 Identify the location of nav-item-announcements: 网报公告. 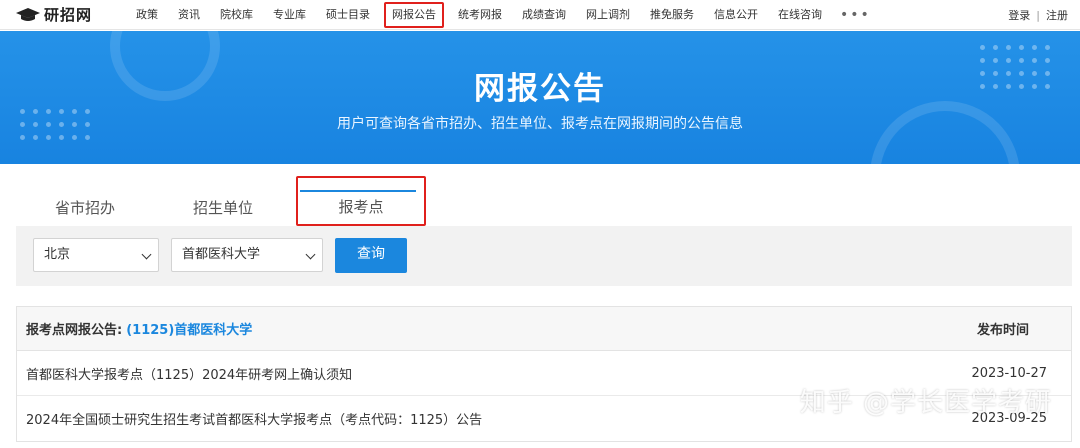
(414, 14).